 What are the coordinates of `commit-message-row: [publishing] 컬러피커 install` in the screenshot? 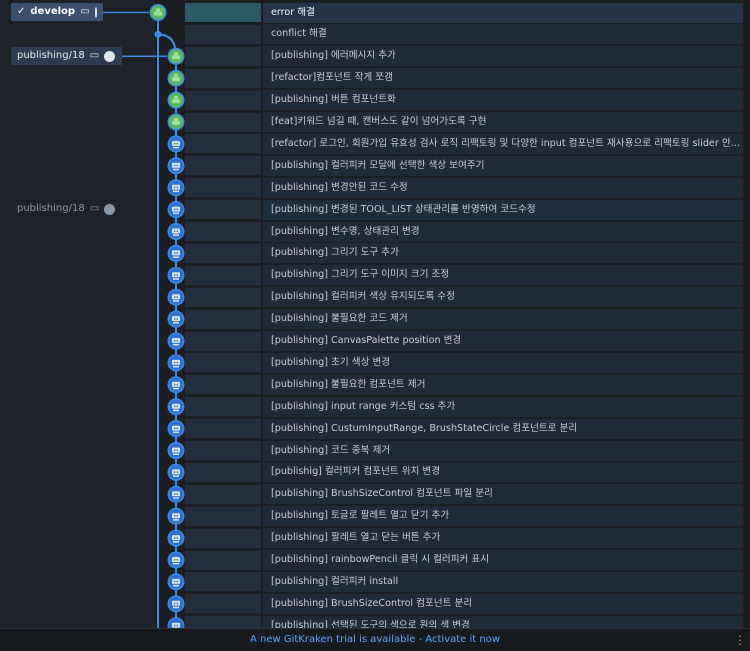 It's located at (503, 581).